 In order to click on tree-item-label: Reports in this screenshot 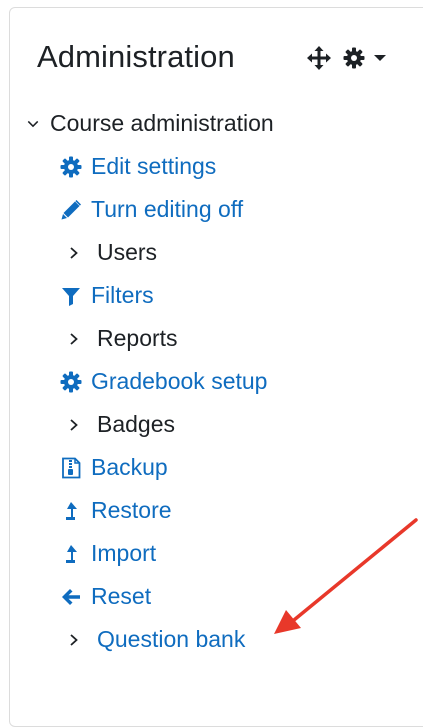, I will do `click(137, 338)`.